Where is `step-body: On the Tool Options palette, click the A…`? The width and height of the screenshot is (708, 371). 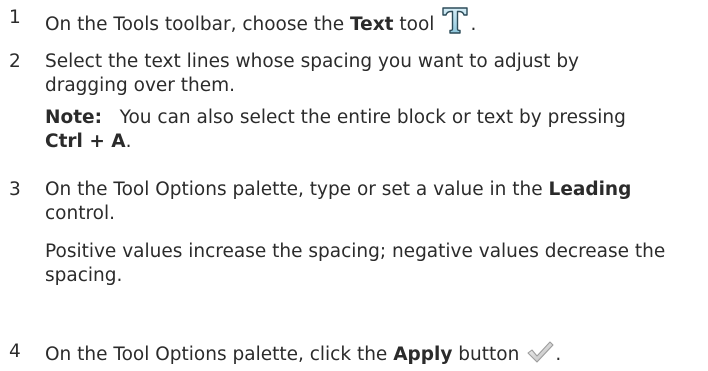
step-body: On the Tool Options palette, click the A… is located at coordinates (372, 353).